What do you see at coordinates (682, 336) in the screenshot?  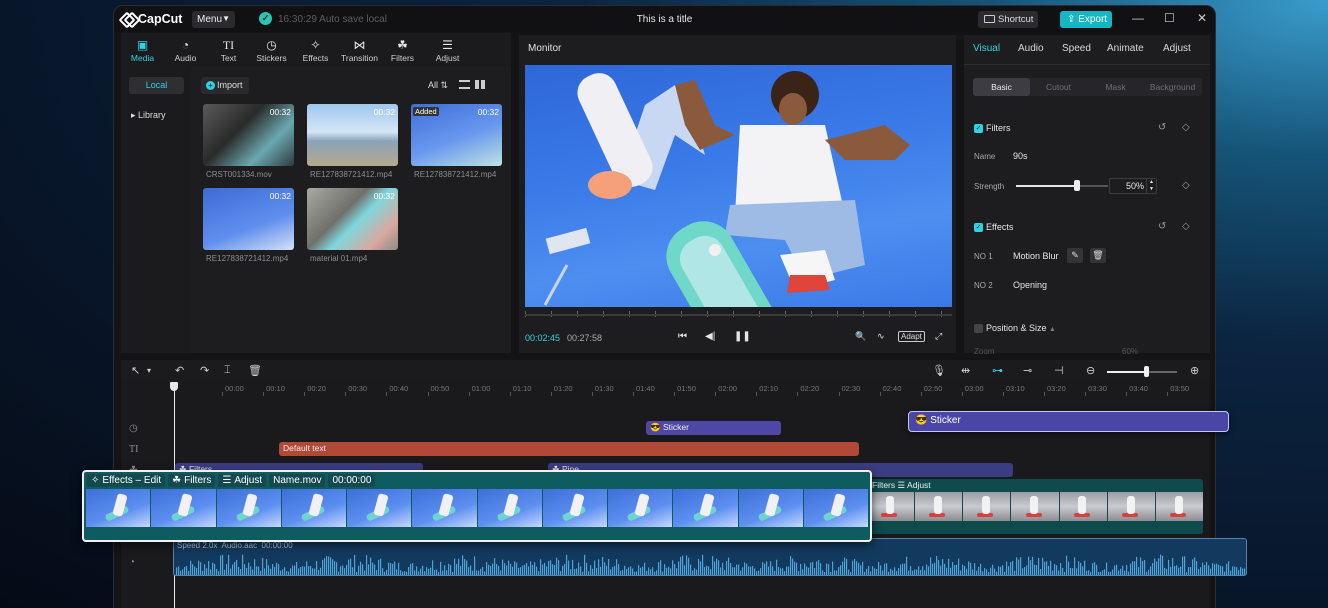 I see `skip-start-icon: ⏮` at bounding box center [682, 336].